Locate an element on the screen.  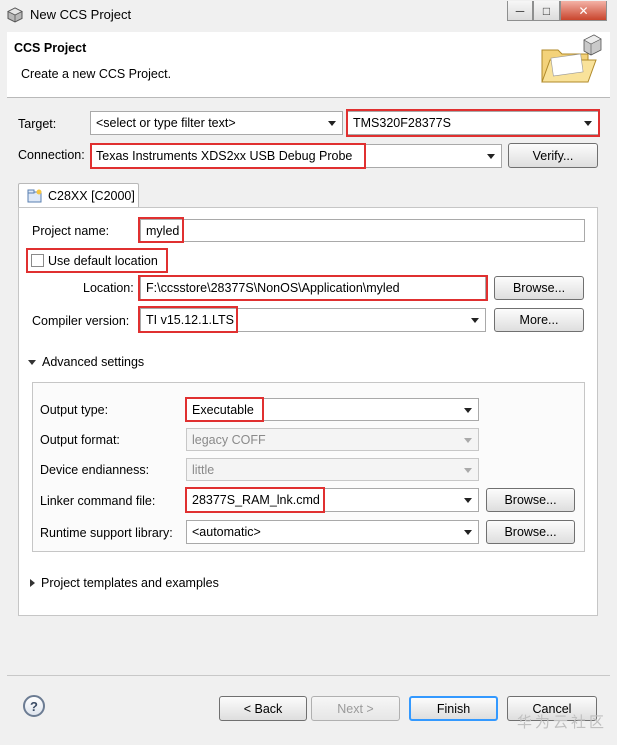
next-button-label: Next > is located at coordinates (355, 708).